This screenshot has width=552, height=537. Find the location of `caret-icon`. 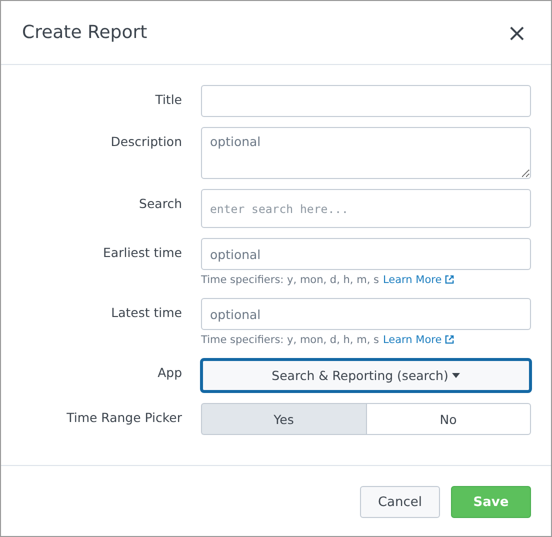

caret-icon is located at coordinates (456, 375).